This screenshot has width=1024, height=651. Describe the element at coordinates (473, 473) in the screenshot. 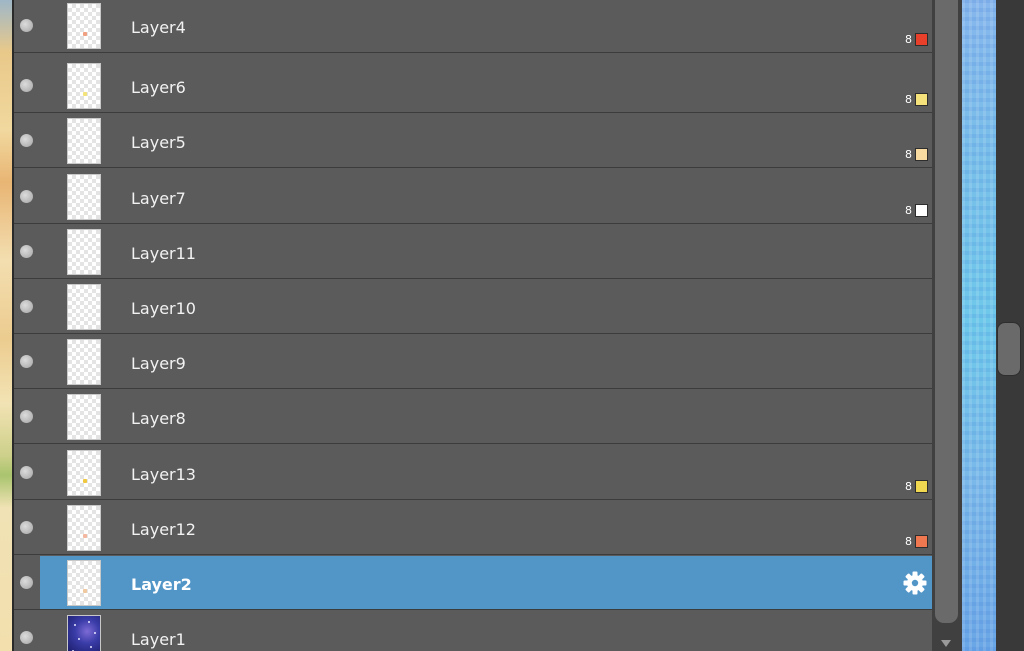

I see `layer-row: Layer13 8` at that location.